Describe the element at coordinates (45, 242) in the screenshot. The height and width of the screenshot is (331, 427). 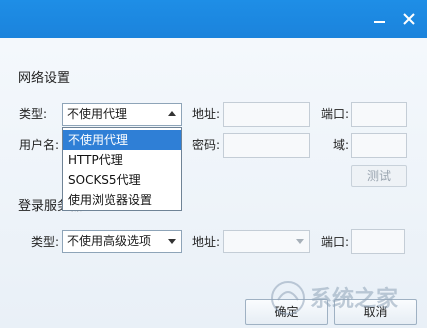
I see `login-type-label: 类型:` at that location.